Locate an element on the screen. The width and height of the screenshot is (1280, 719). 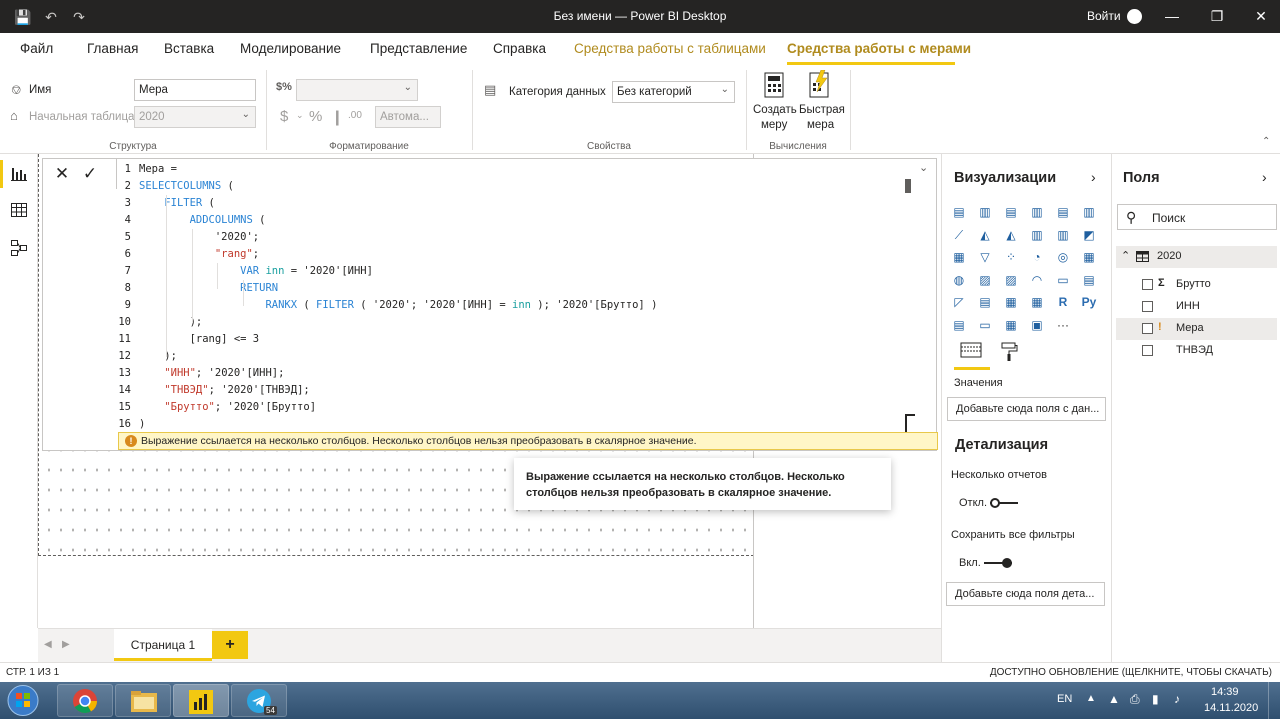
code-line: 12 ); is located at coordinates (512, 356).